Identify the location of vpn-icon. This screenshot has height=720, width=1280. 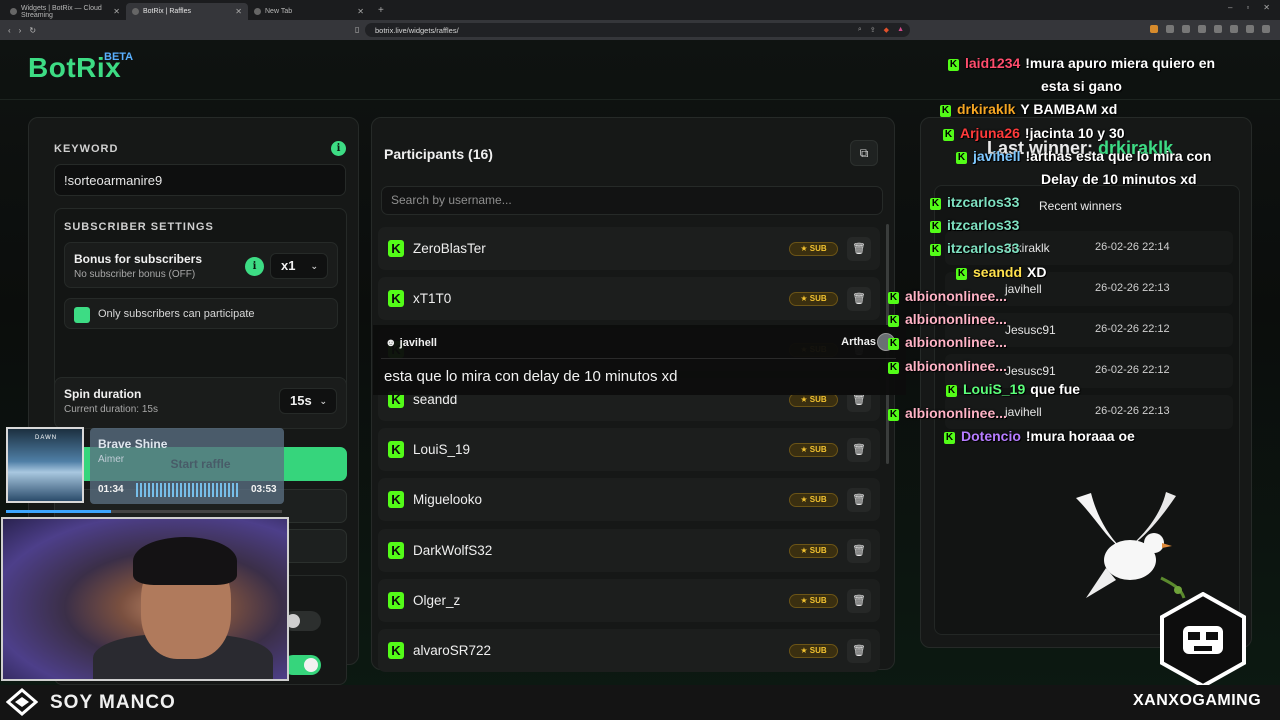
(1250, 29).